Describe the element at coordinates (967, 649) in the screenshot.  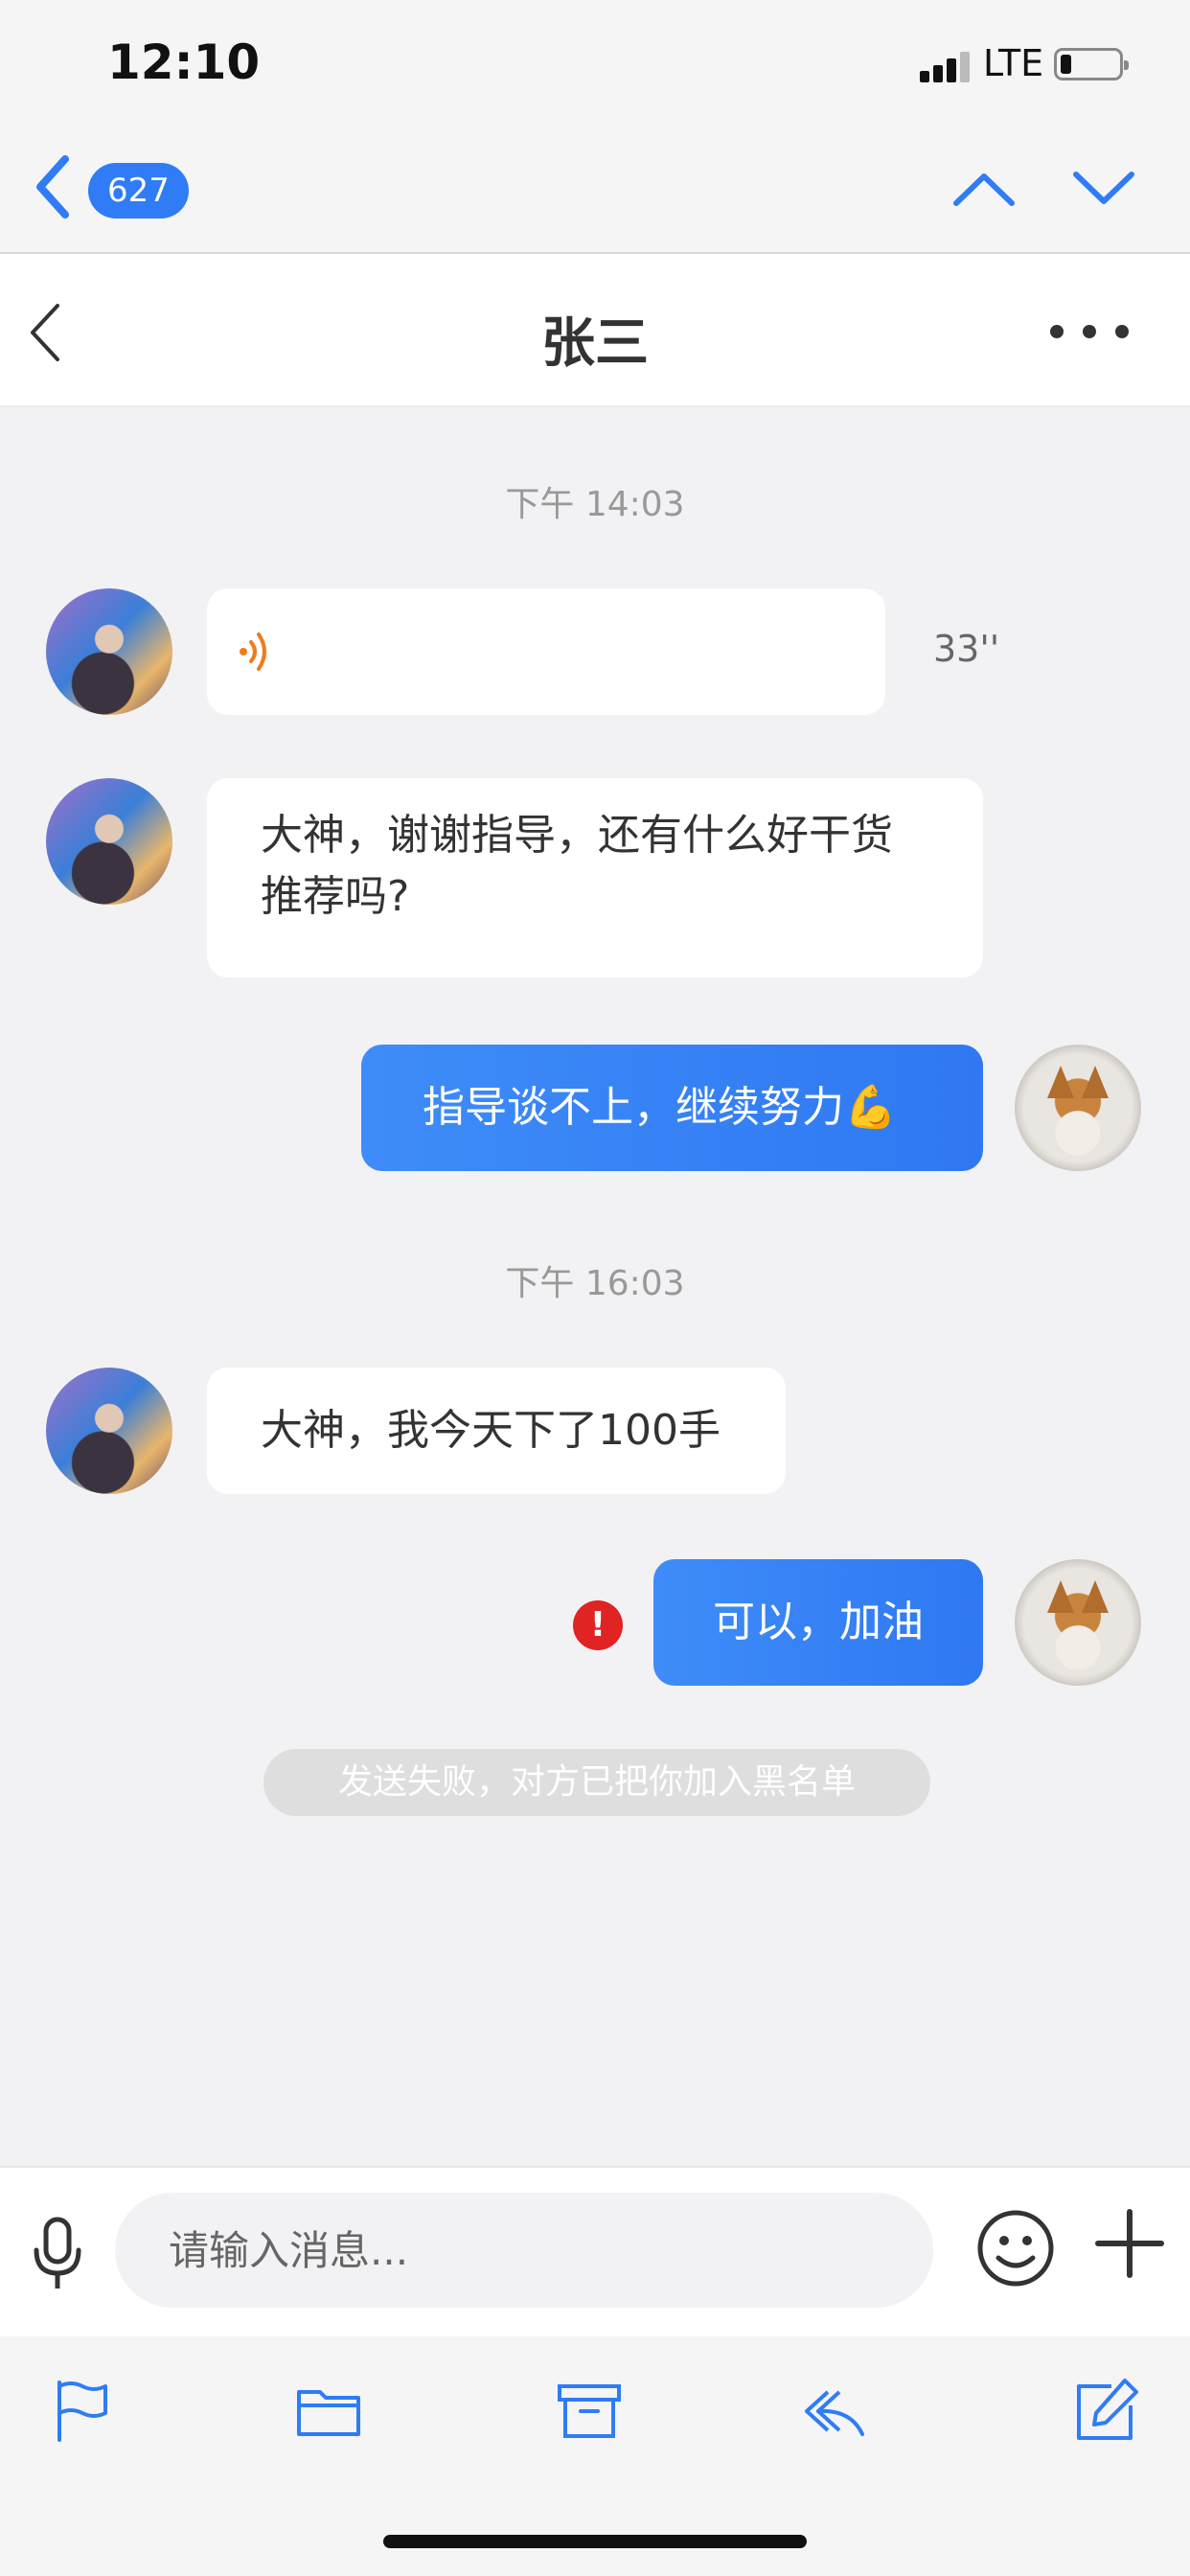
I see `voice-duration: 33''` at that location.